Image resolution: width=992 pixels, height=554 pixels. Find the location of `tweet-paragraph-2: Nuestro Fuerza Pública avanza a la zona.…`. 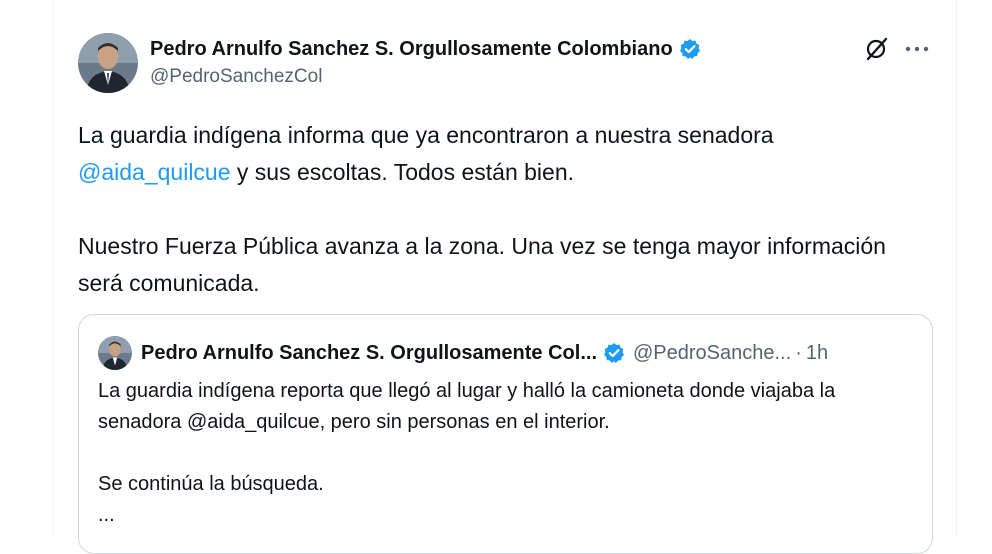

tweet-paragraph-2: Nuestro Fuerza Pública avanza a la zona.… is located at coordinates (482, 264).